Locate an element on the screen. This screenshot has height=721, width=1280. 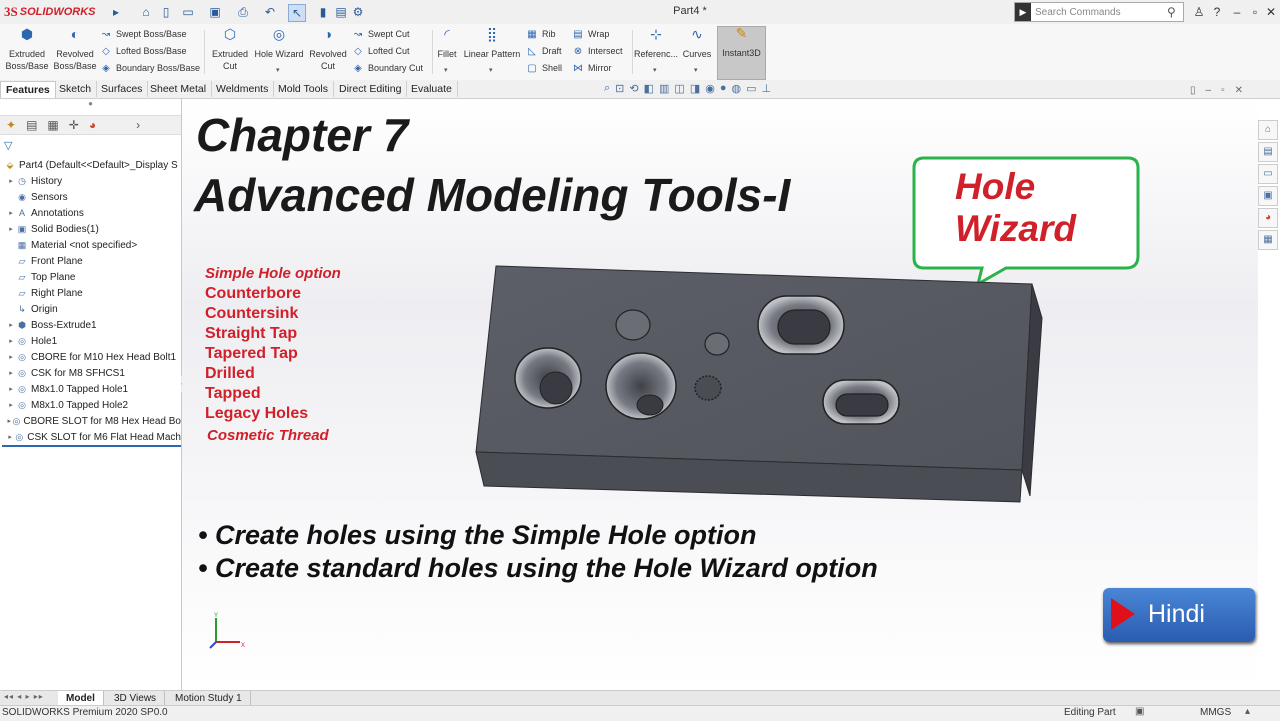
rib-button: ▦ Rib is located at coordinates (540, 34).